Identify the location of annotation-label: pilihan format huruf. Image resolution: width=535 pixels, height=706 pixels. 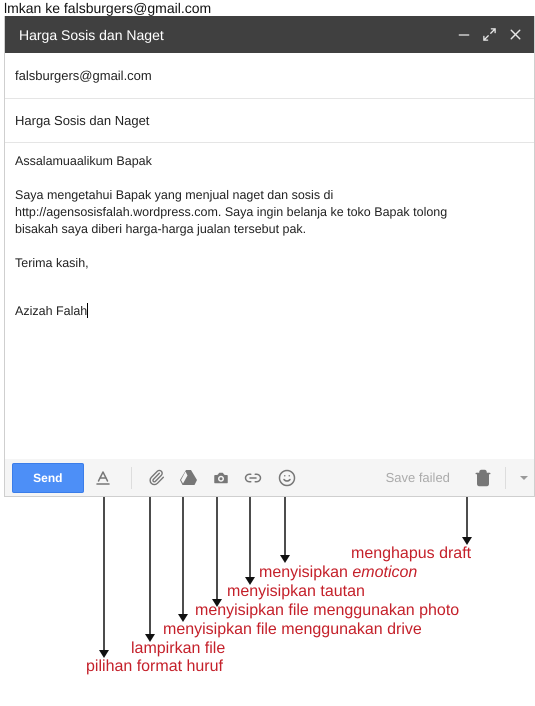
(154, 666).